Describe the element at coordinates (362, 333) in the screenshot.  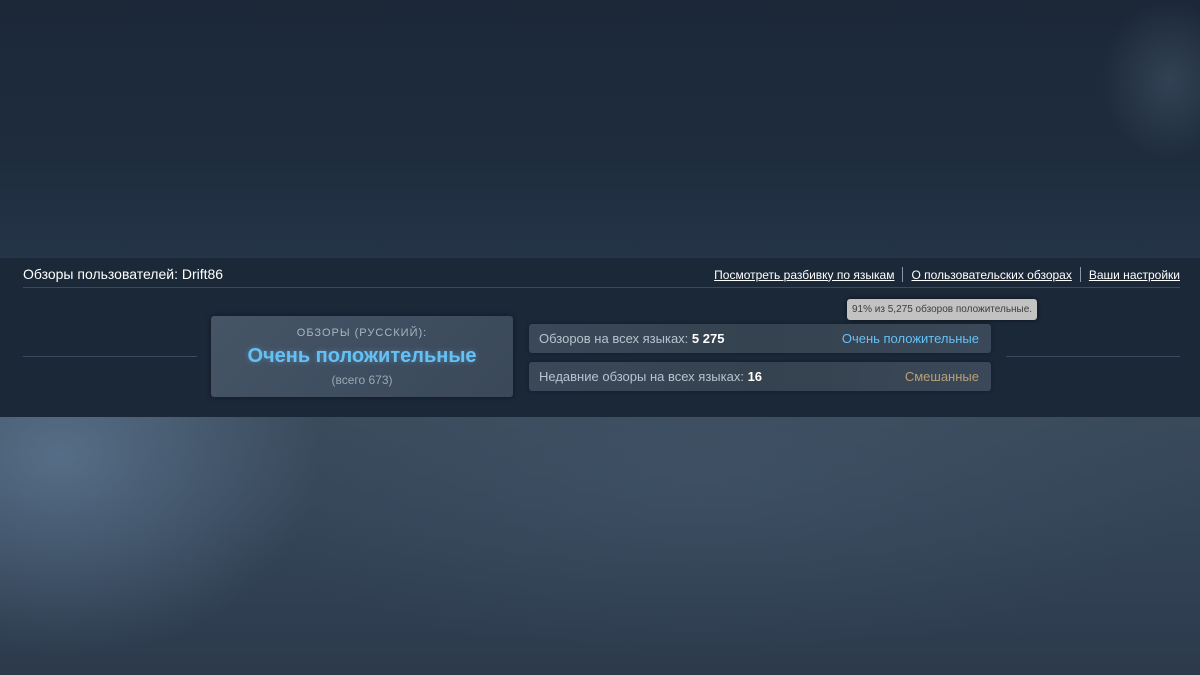
I see `summary-label: ОБЗОРЫ (РУССКИЙ):` at that location.